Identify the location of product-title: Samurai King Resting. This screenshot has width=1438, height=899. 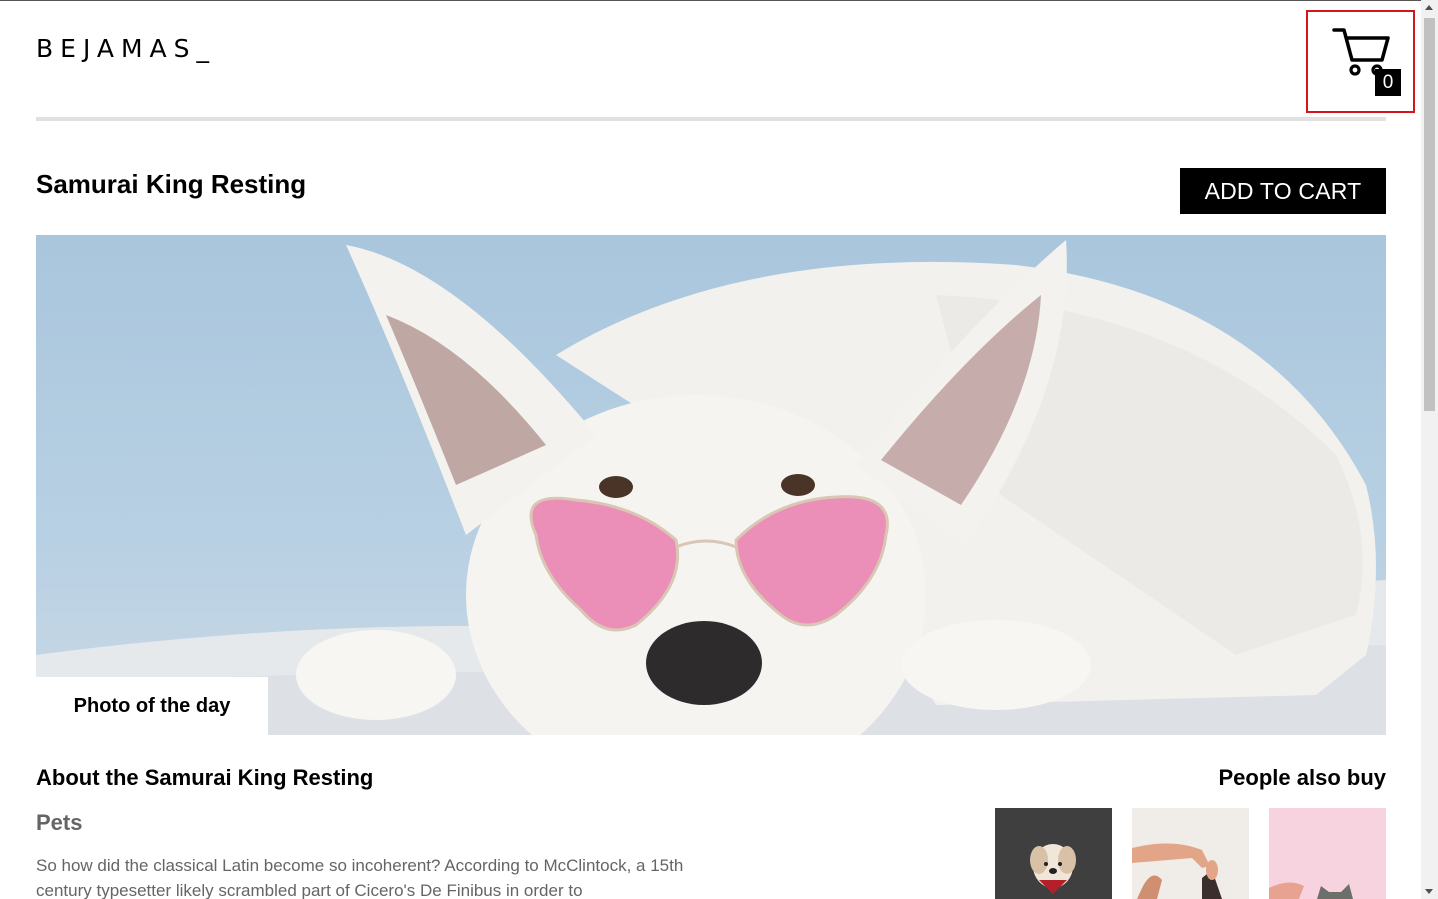
(171, 184).